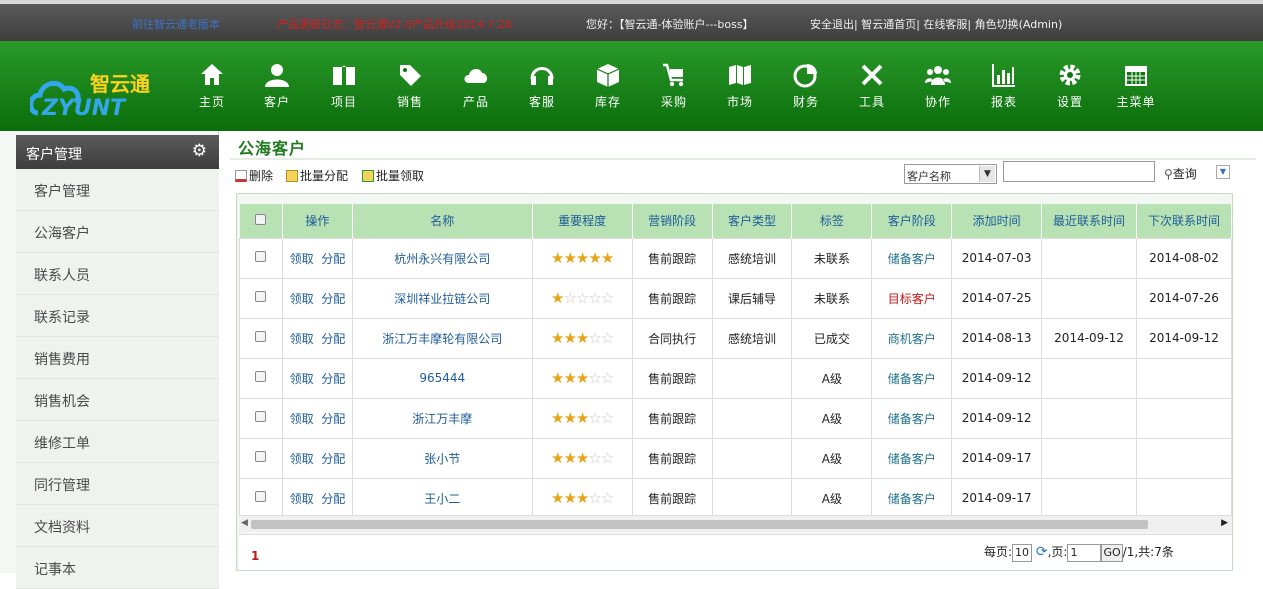 The height and width of the screenshot is (589, 1263). I want to click on sidebar-item: 联系人员, so click(117, 274).